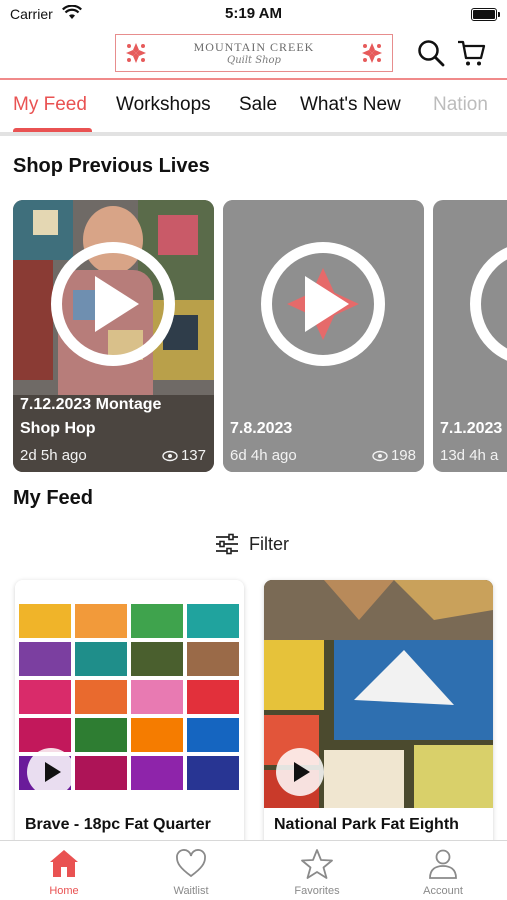 The width and height of the screenshot is (507, 900). Describe the element at coordinates (469, 455) in the screenshot. I see `live-age: 13d 4h a` at that location.